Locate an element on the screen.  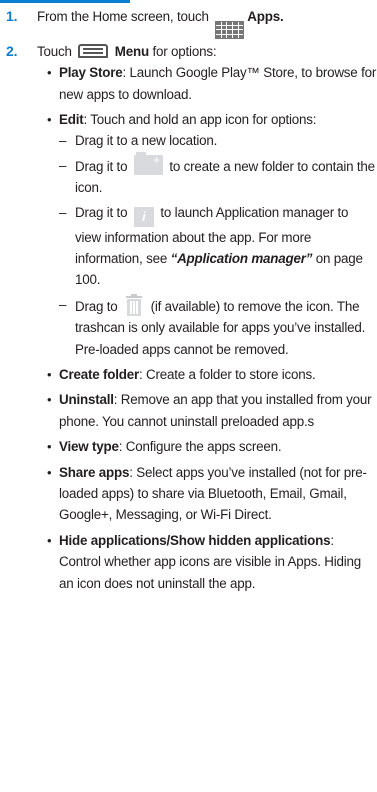
option-term: Edit is located at coordinates (71, 119).